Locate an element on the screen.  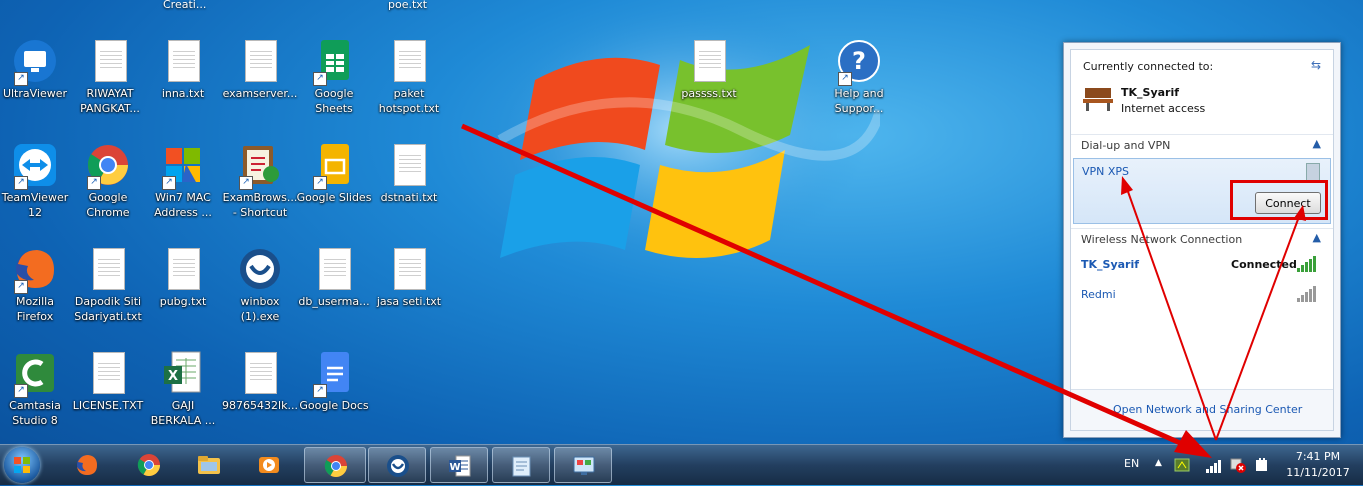
excel-file-icon: X is located at coordinates (182, 372).